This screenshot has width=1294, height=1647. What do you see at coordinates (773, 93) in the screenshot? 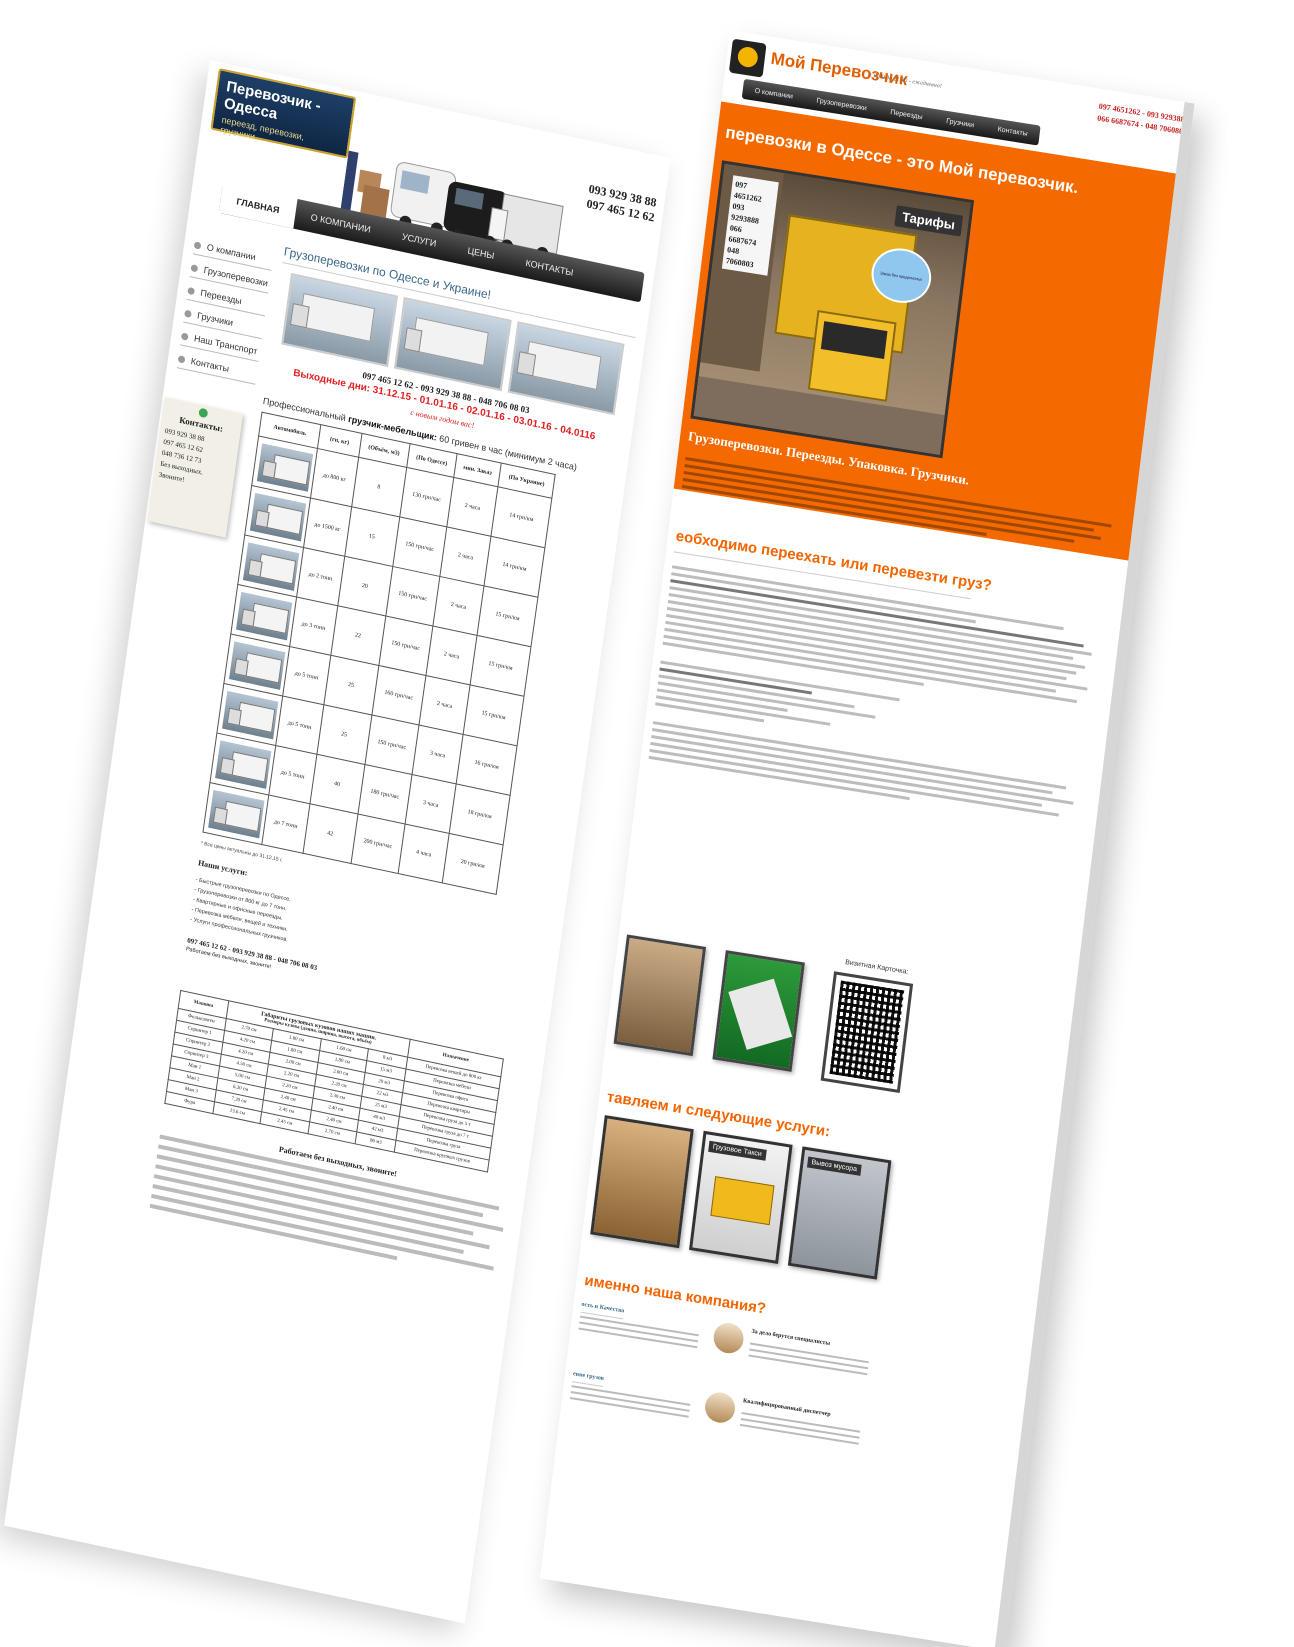
I see `nav-about: О компании` at bounding box center [773, 93].